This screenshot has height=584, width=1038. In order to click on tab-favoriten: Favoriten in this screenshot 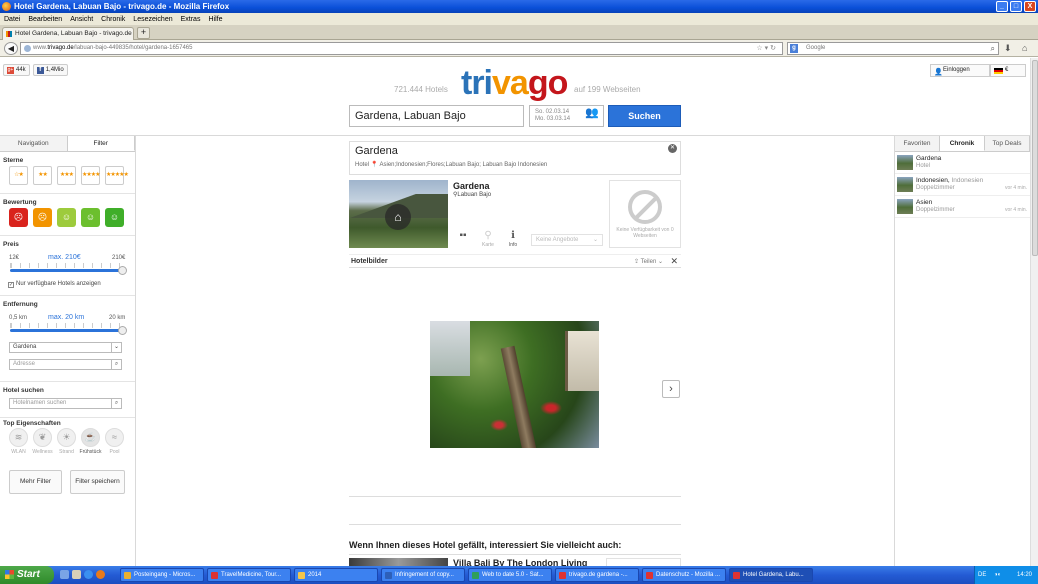, I will do `click(917, 143)`.